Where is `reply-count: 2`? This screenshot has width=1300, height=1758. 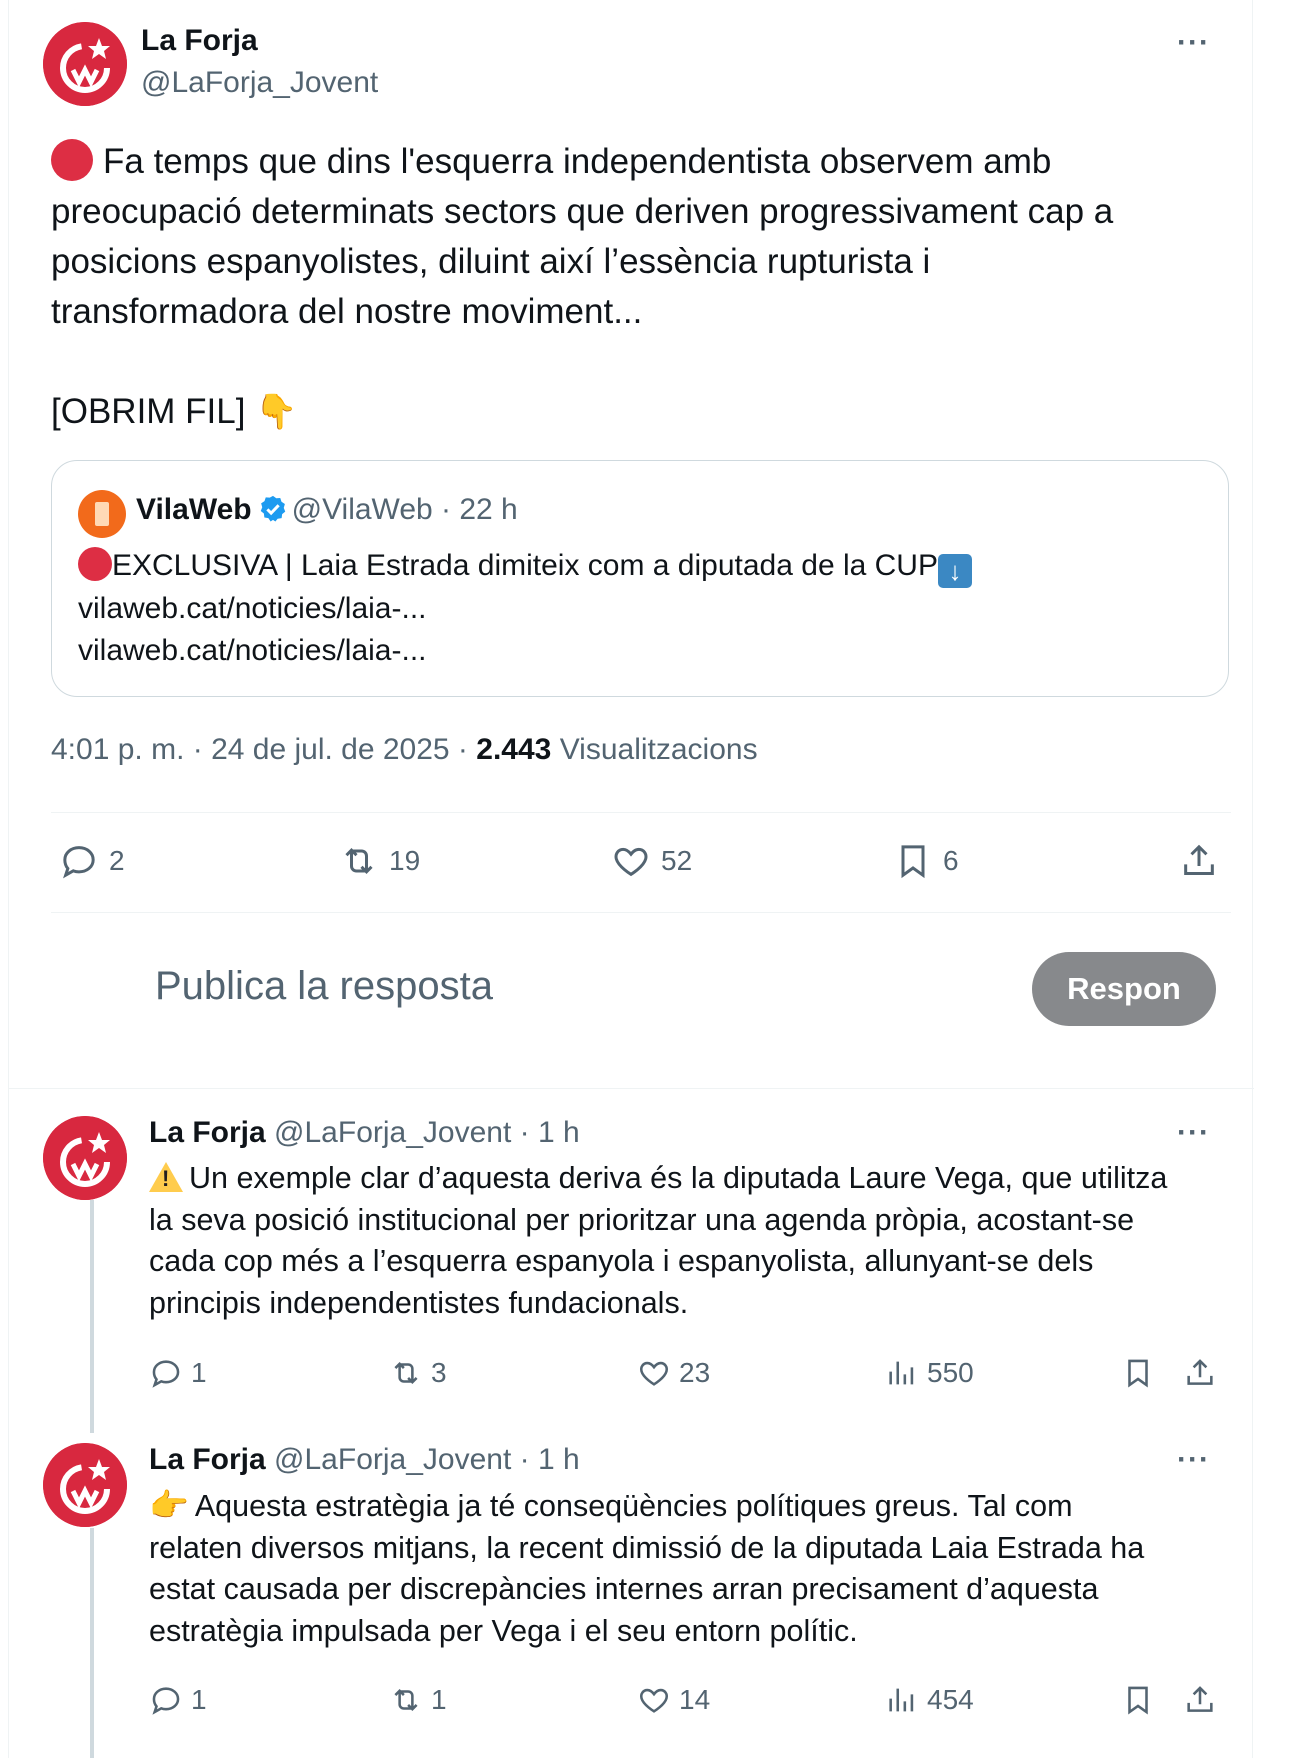
reply-count: 2 is located at coordinates (117, 860).